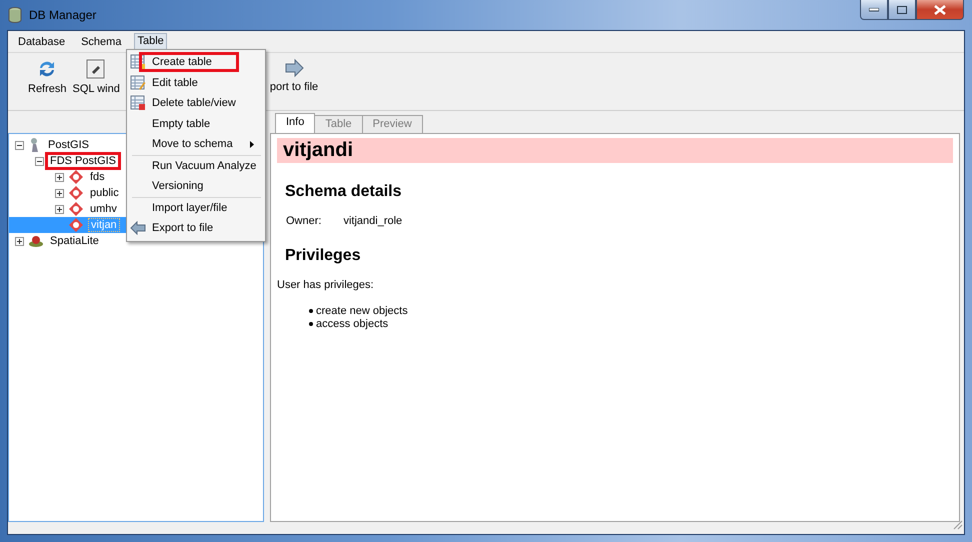  Describe the element at coordinates (343, 192) in the screenshot. I see `section-heading: Schema details` at that location.